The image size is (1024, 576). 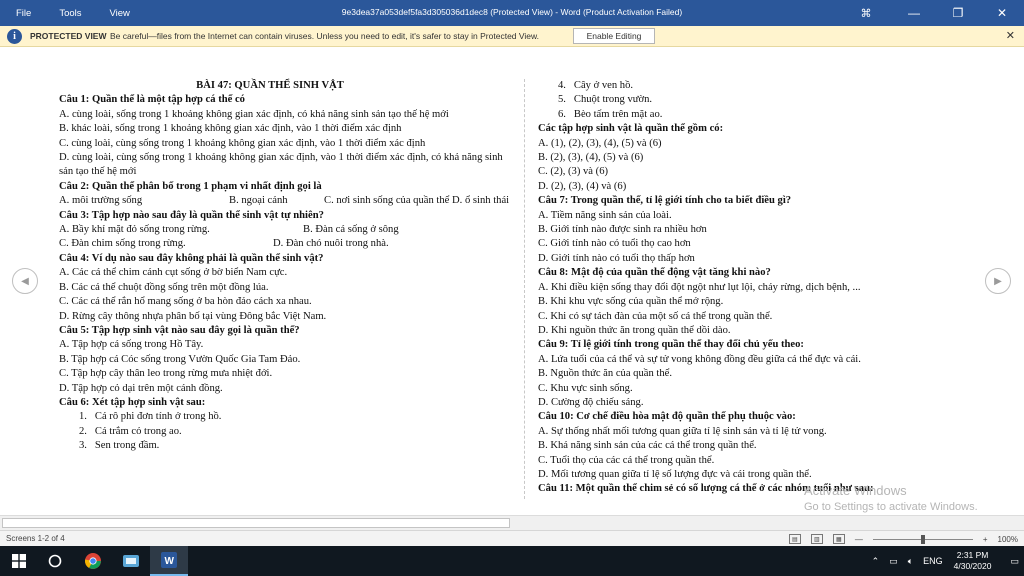 What do you see at coordinates (1010, 35) in the screenshot?
I see `close-message-bar-icon: ✕` at bounding box center [1010, 35].